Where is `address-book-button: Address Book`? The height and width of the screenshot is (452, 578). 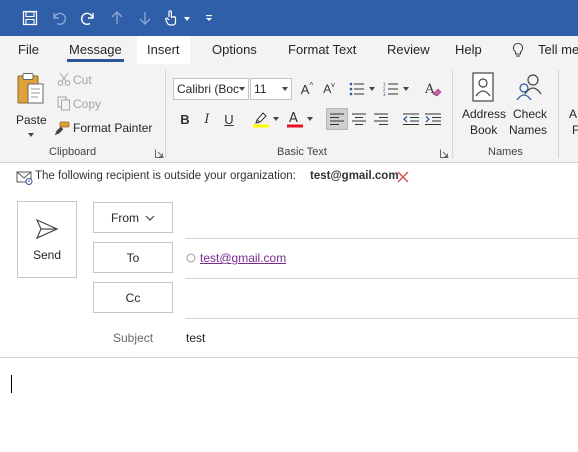
address-book-button: Address Book is located at coordinates (484, 106).